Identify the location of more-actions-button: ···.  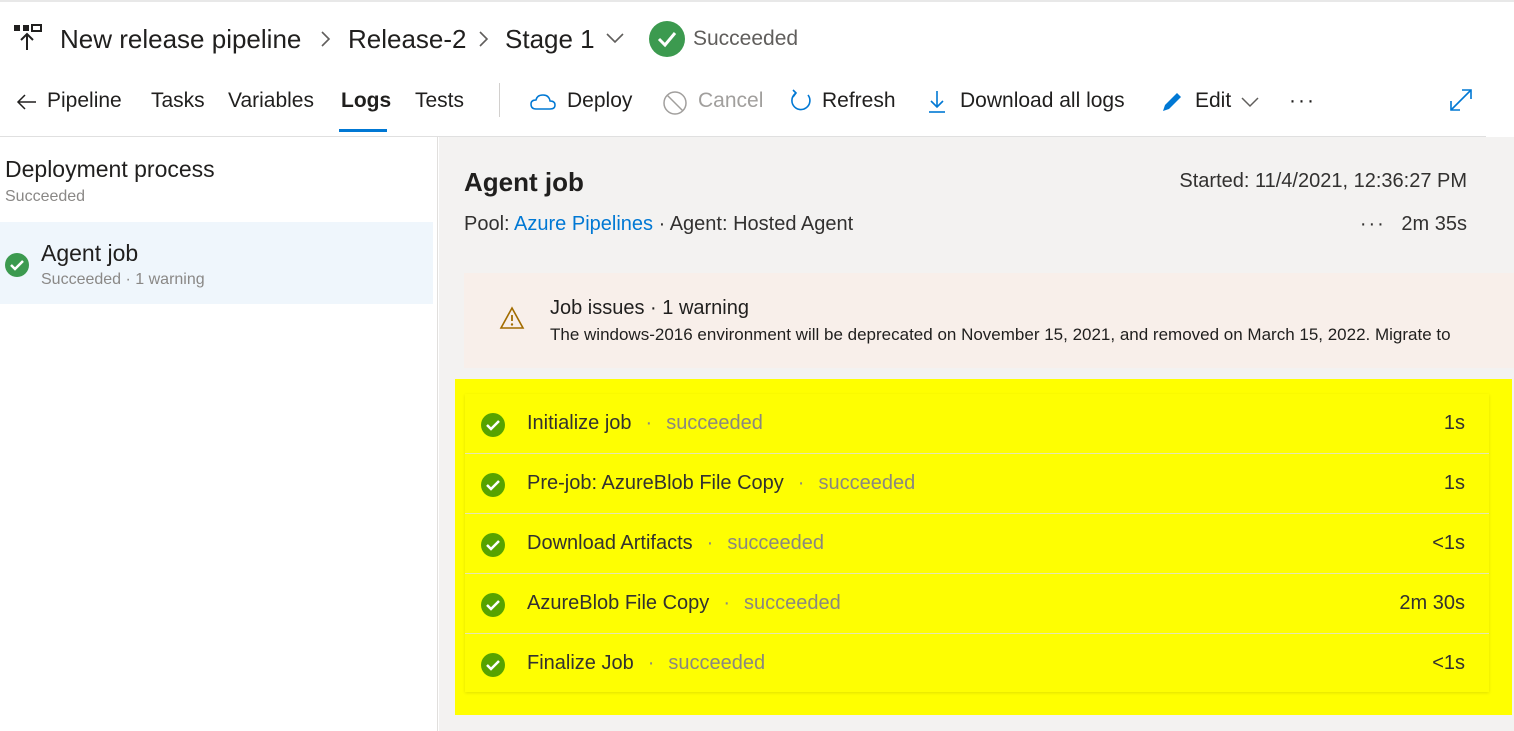
(1302, 101).